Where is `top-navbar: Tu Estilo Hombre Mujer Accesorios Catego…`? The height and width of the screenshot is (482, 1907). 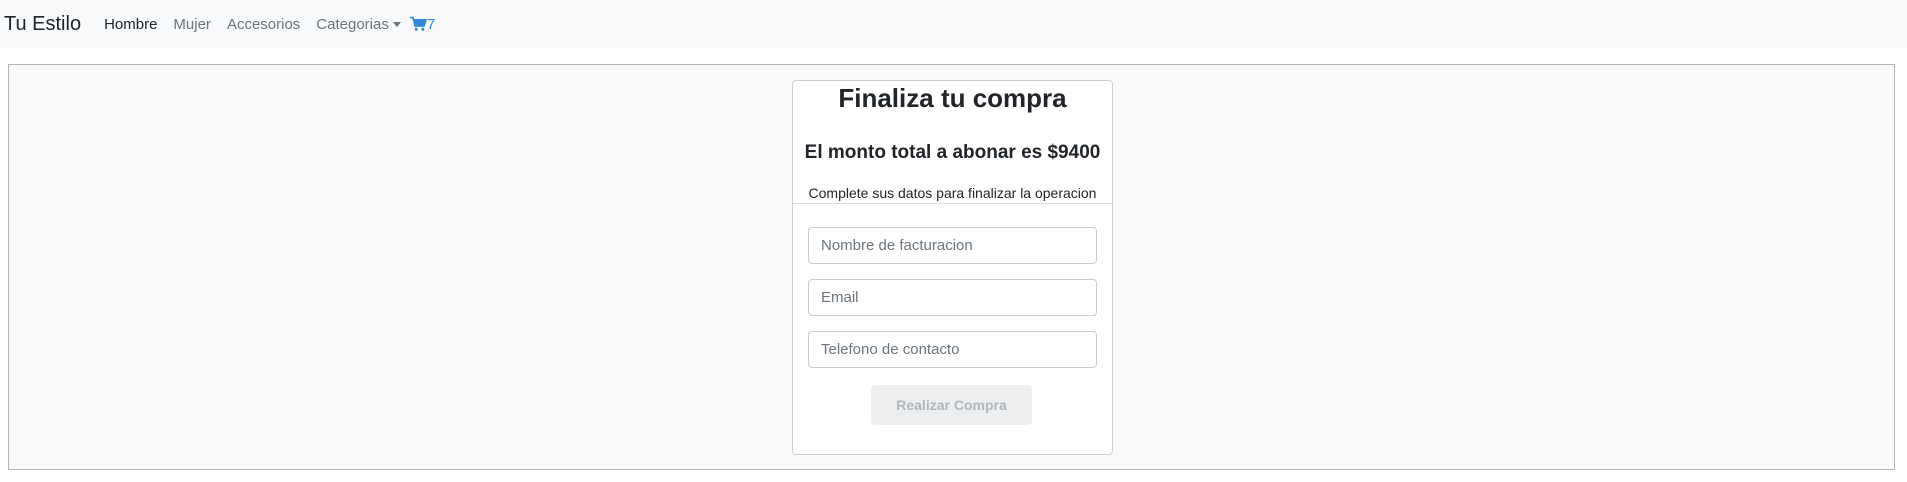
top-navbar: Tu Estilo Hombre Mujer Accesorios Catego… is located at coordinates (953, 24).